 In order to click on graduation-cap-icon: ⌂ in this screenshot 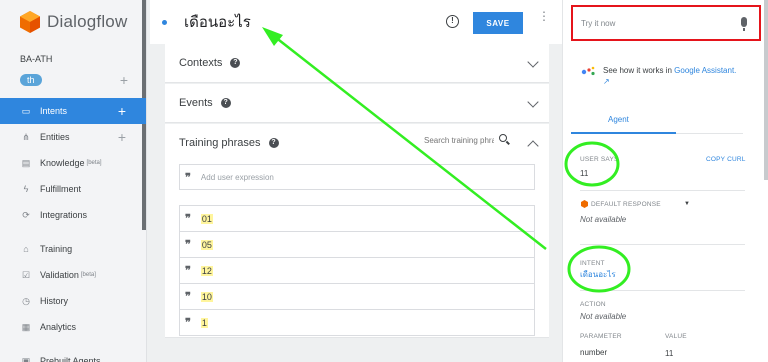, I will do `click(26, 249)`.